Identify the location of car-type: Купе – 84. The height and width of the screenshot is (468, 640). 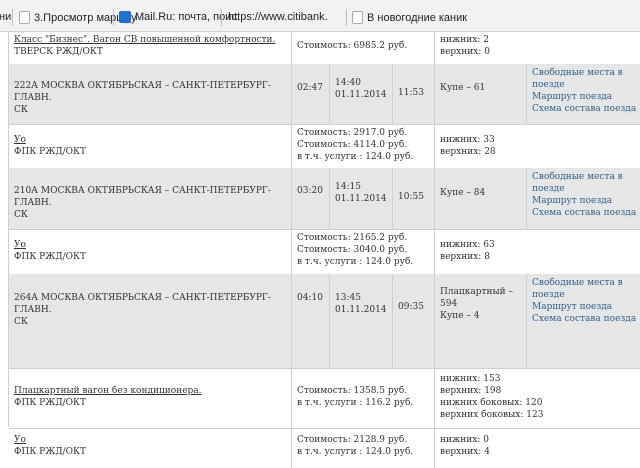
(463, 193).